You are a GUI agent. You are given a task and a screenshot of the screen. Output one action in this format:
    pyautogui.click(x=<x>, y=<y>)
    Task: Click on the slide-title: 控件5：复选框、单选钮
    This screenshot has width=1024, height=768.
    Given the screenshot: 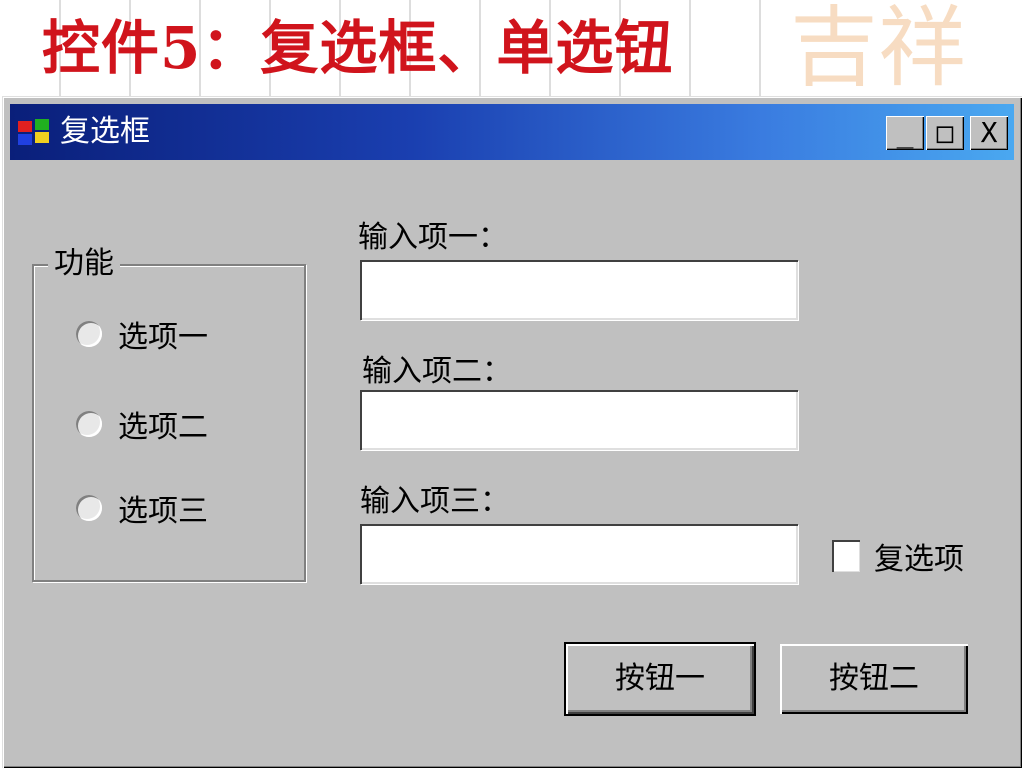 What is the action you would take?
    pyautogui.click(x=358, y=48)
    